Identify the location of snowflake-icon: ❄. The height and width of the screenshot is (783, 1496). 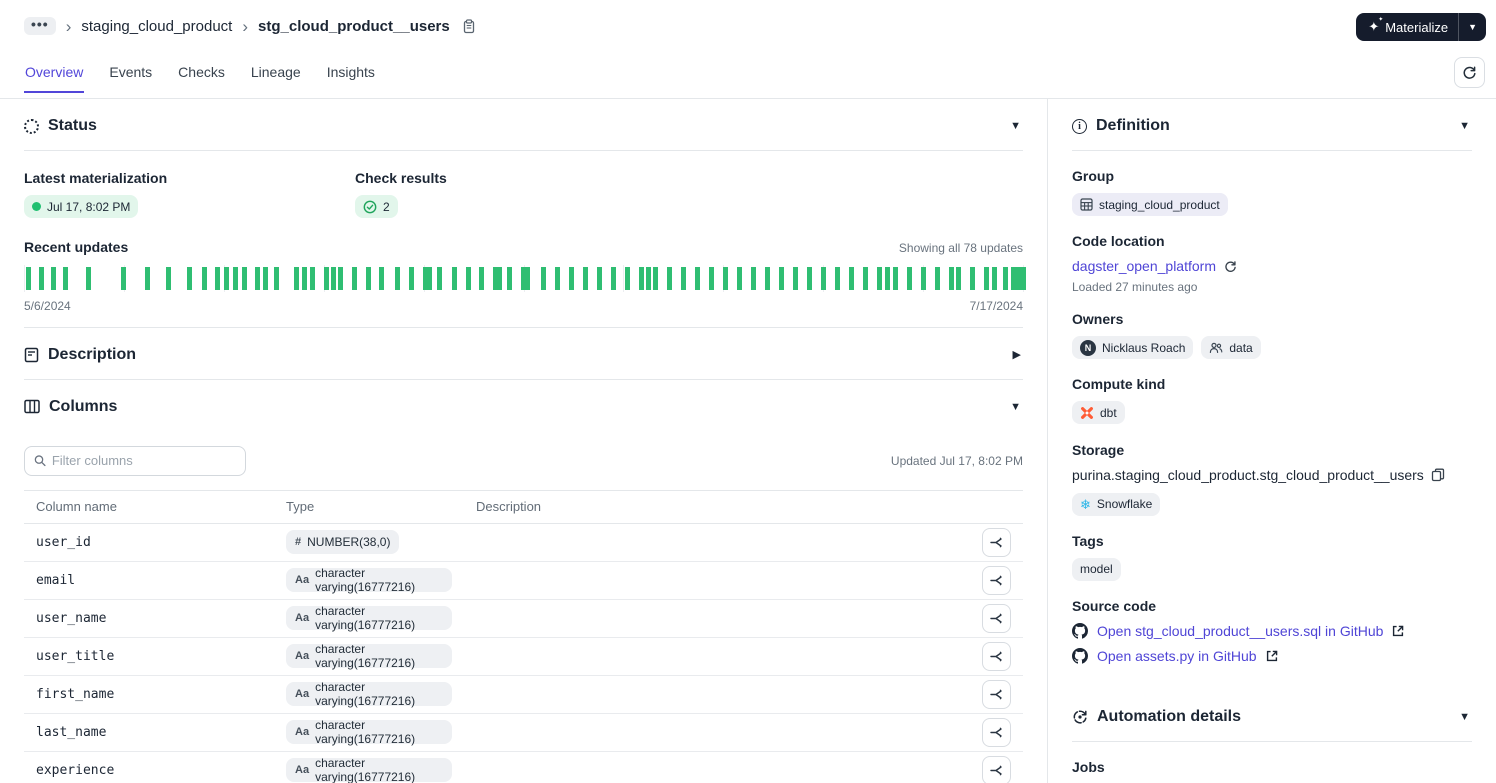
(1085, 504).